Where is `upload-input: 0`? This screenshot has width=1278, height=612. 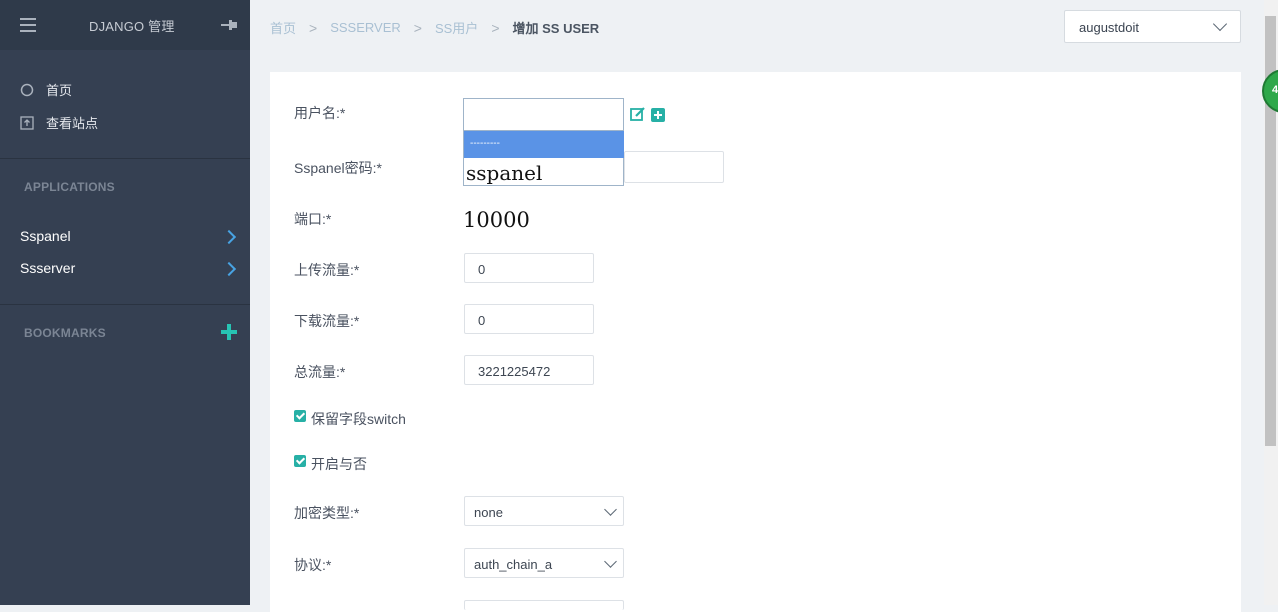 upload-input: 0 is located at coordinates (529, 268).